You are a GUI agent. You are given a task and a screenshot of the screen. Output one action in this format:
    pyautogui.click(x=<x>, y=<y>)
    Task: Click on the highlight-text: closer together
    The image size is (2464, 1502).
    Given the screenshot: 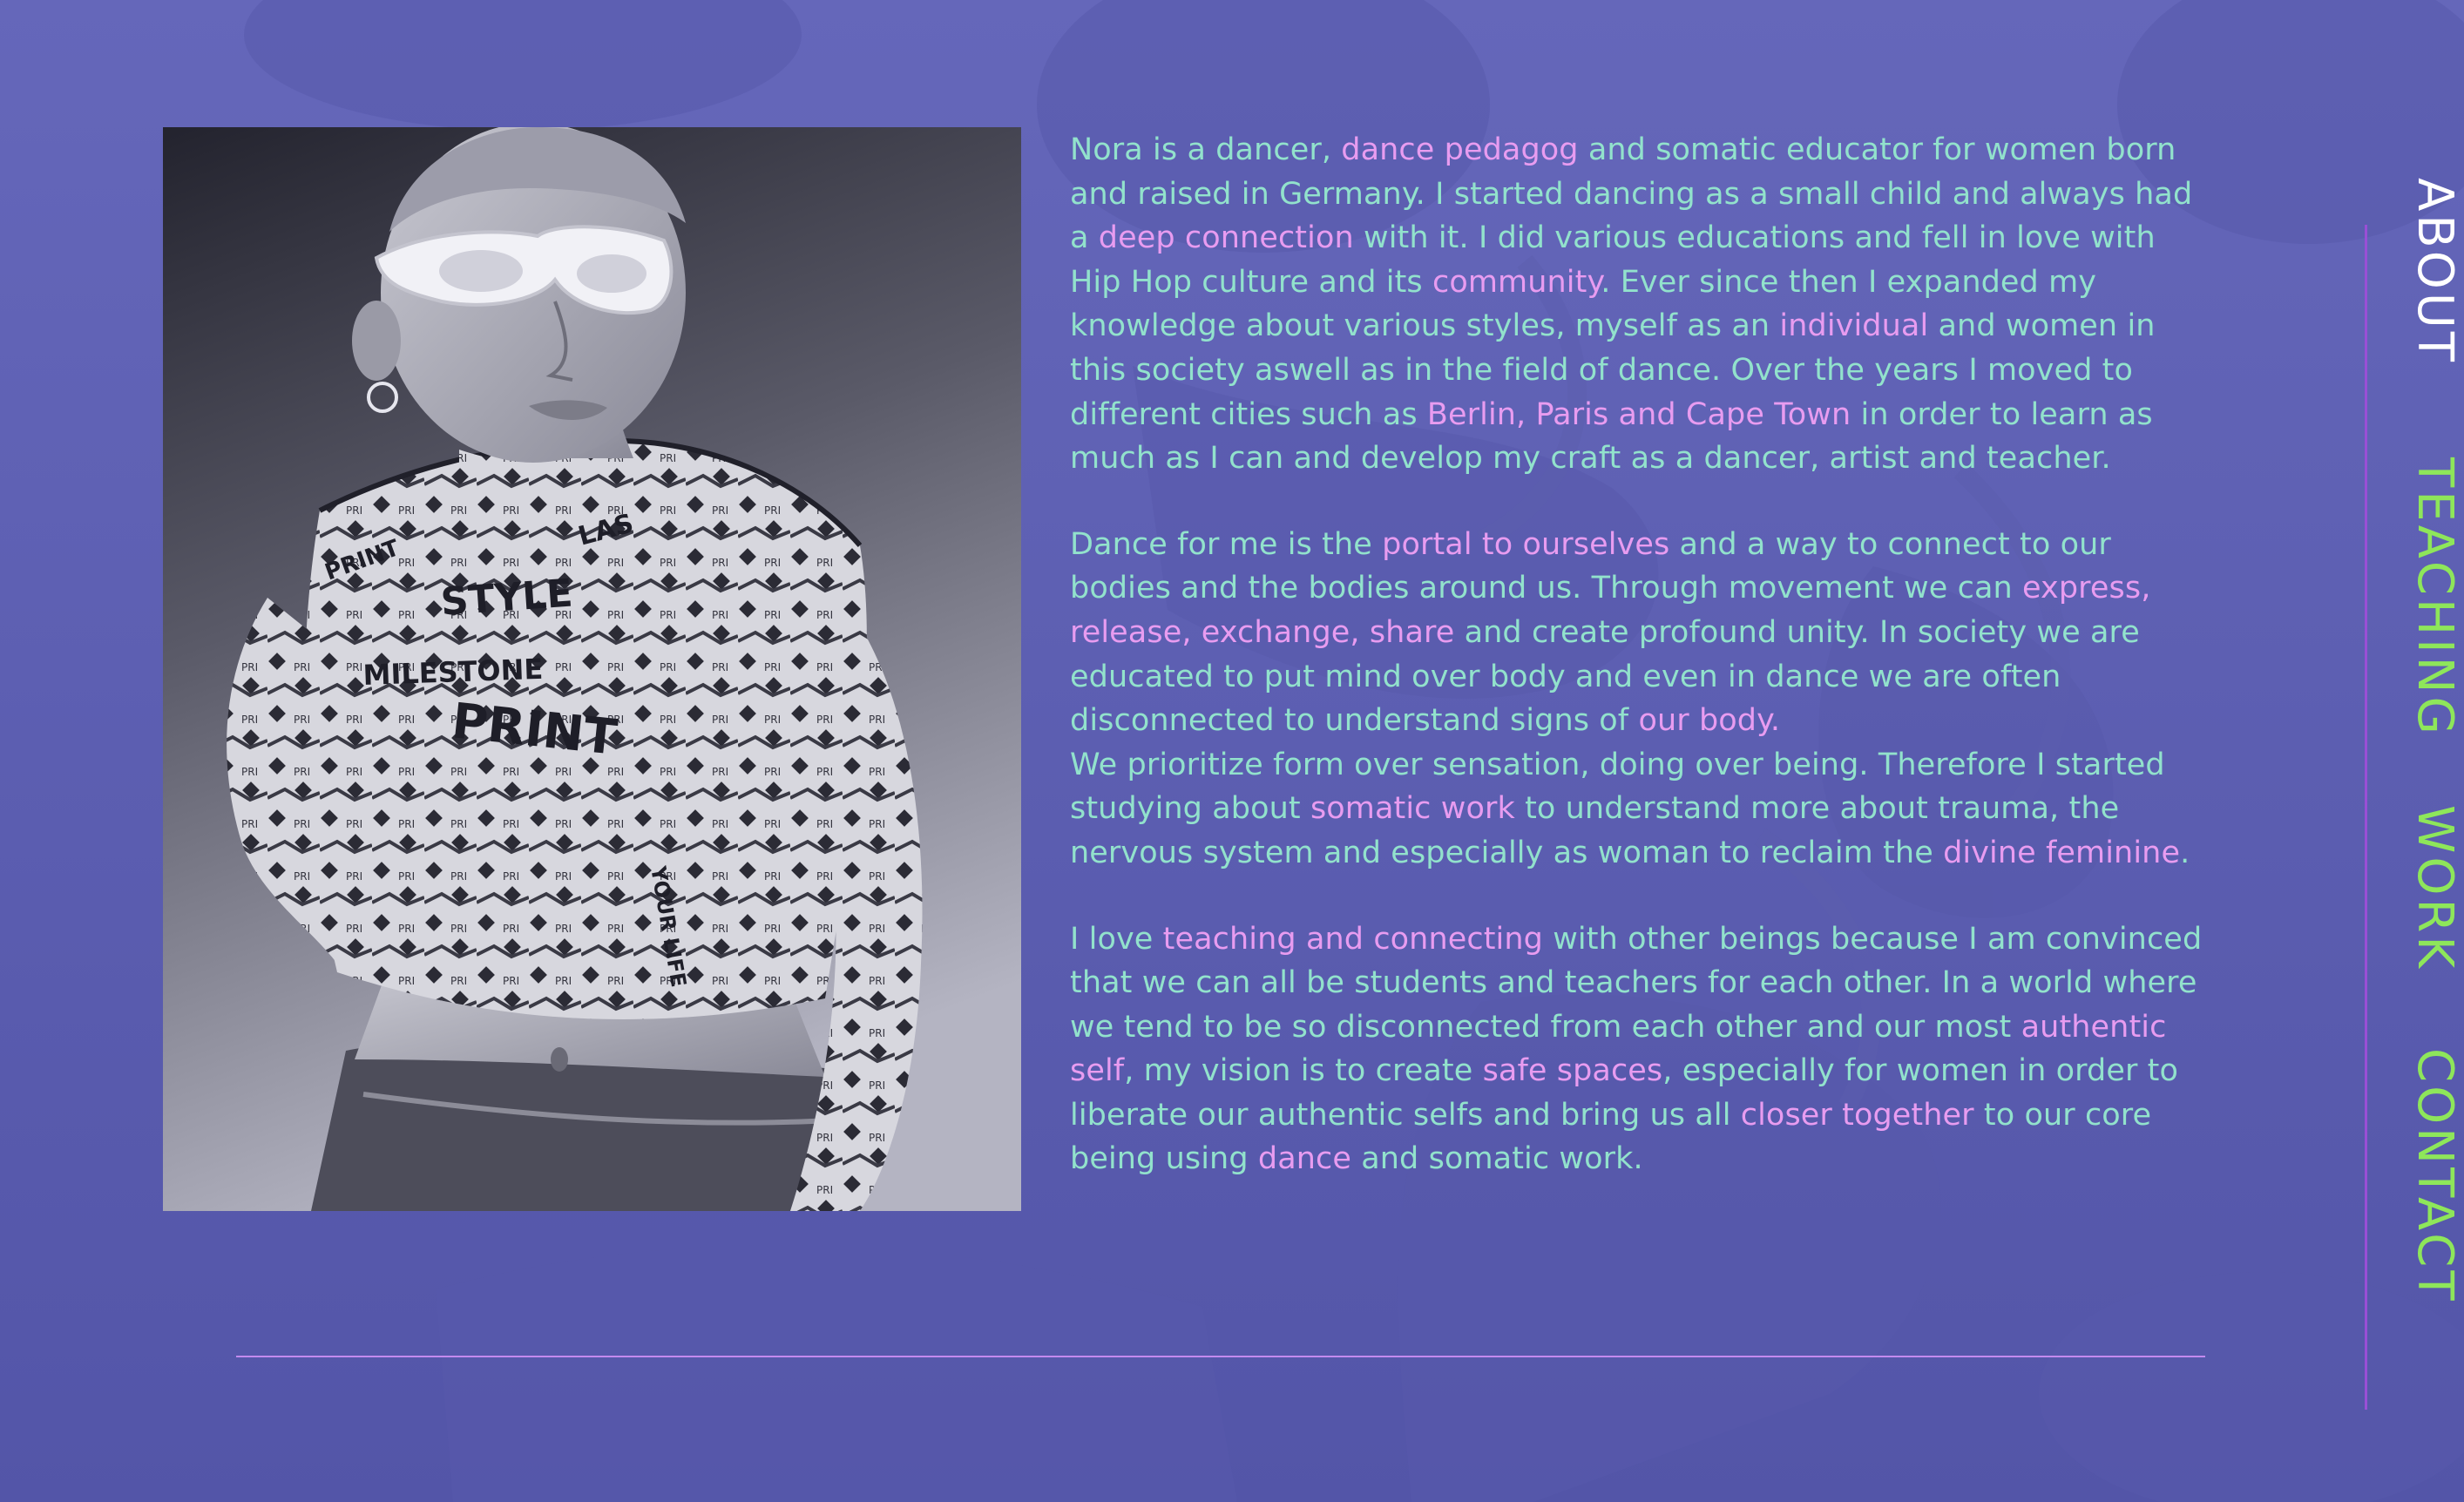 What is the action you would take?
    pyautogui.click(x=1857, y=1115)
    